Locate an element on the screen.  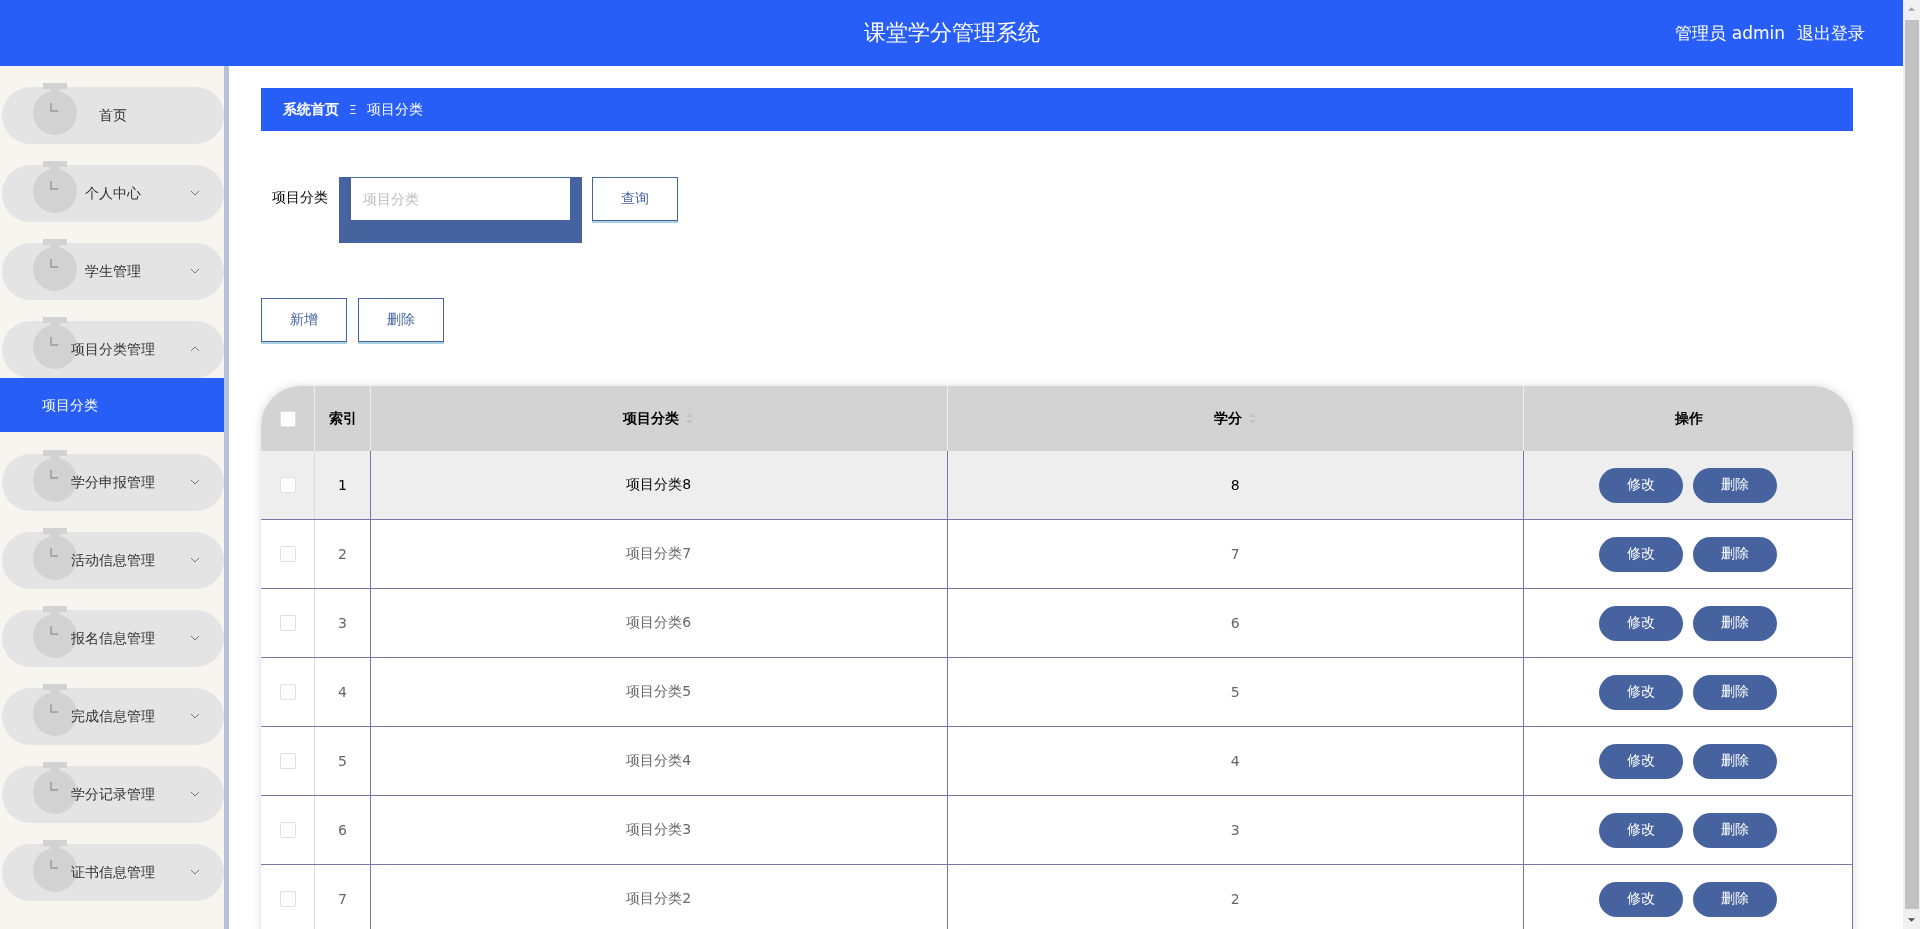
table-cell: 项目分类3 is located at coordinates (659, 830).